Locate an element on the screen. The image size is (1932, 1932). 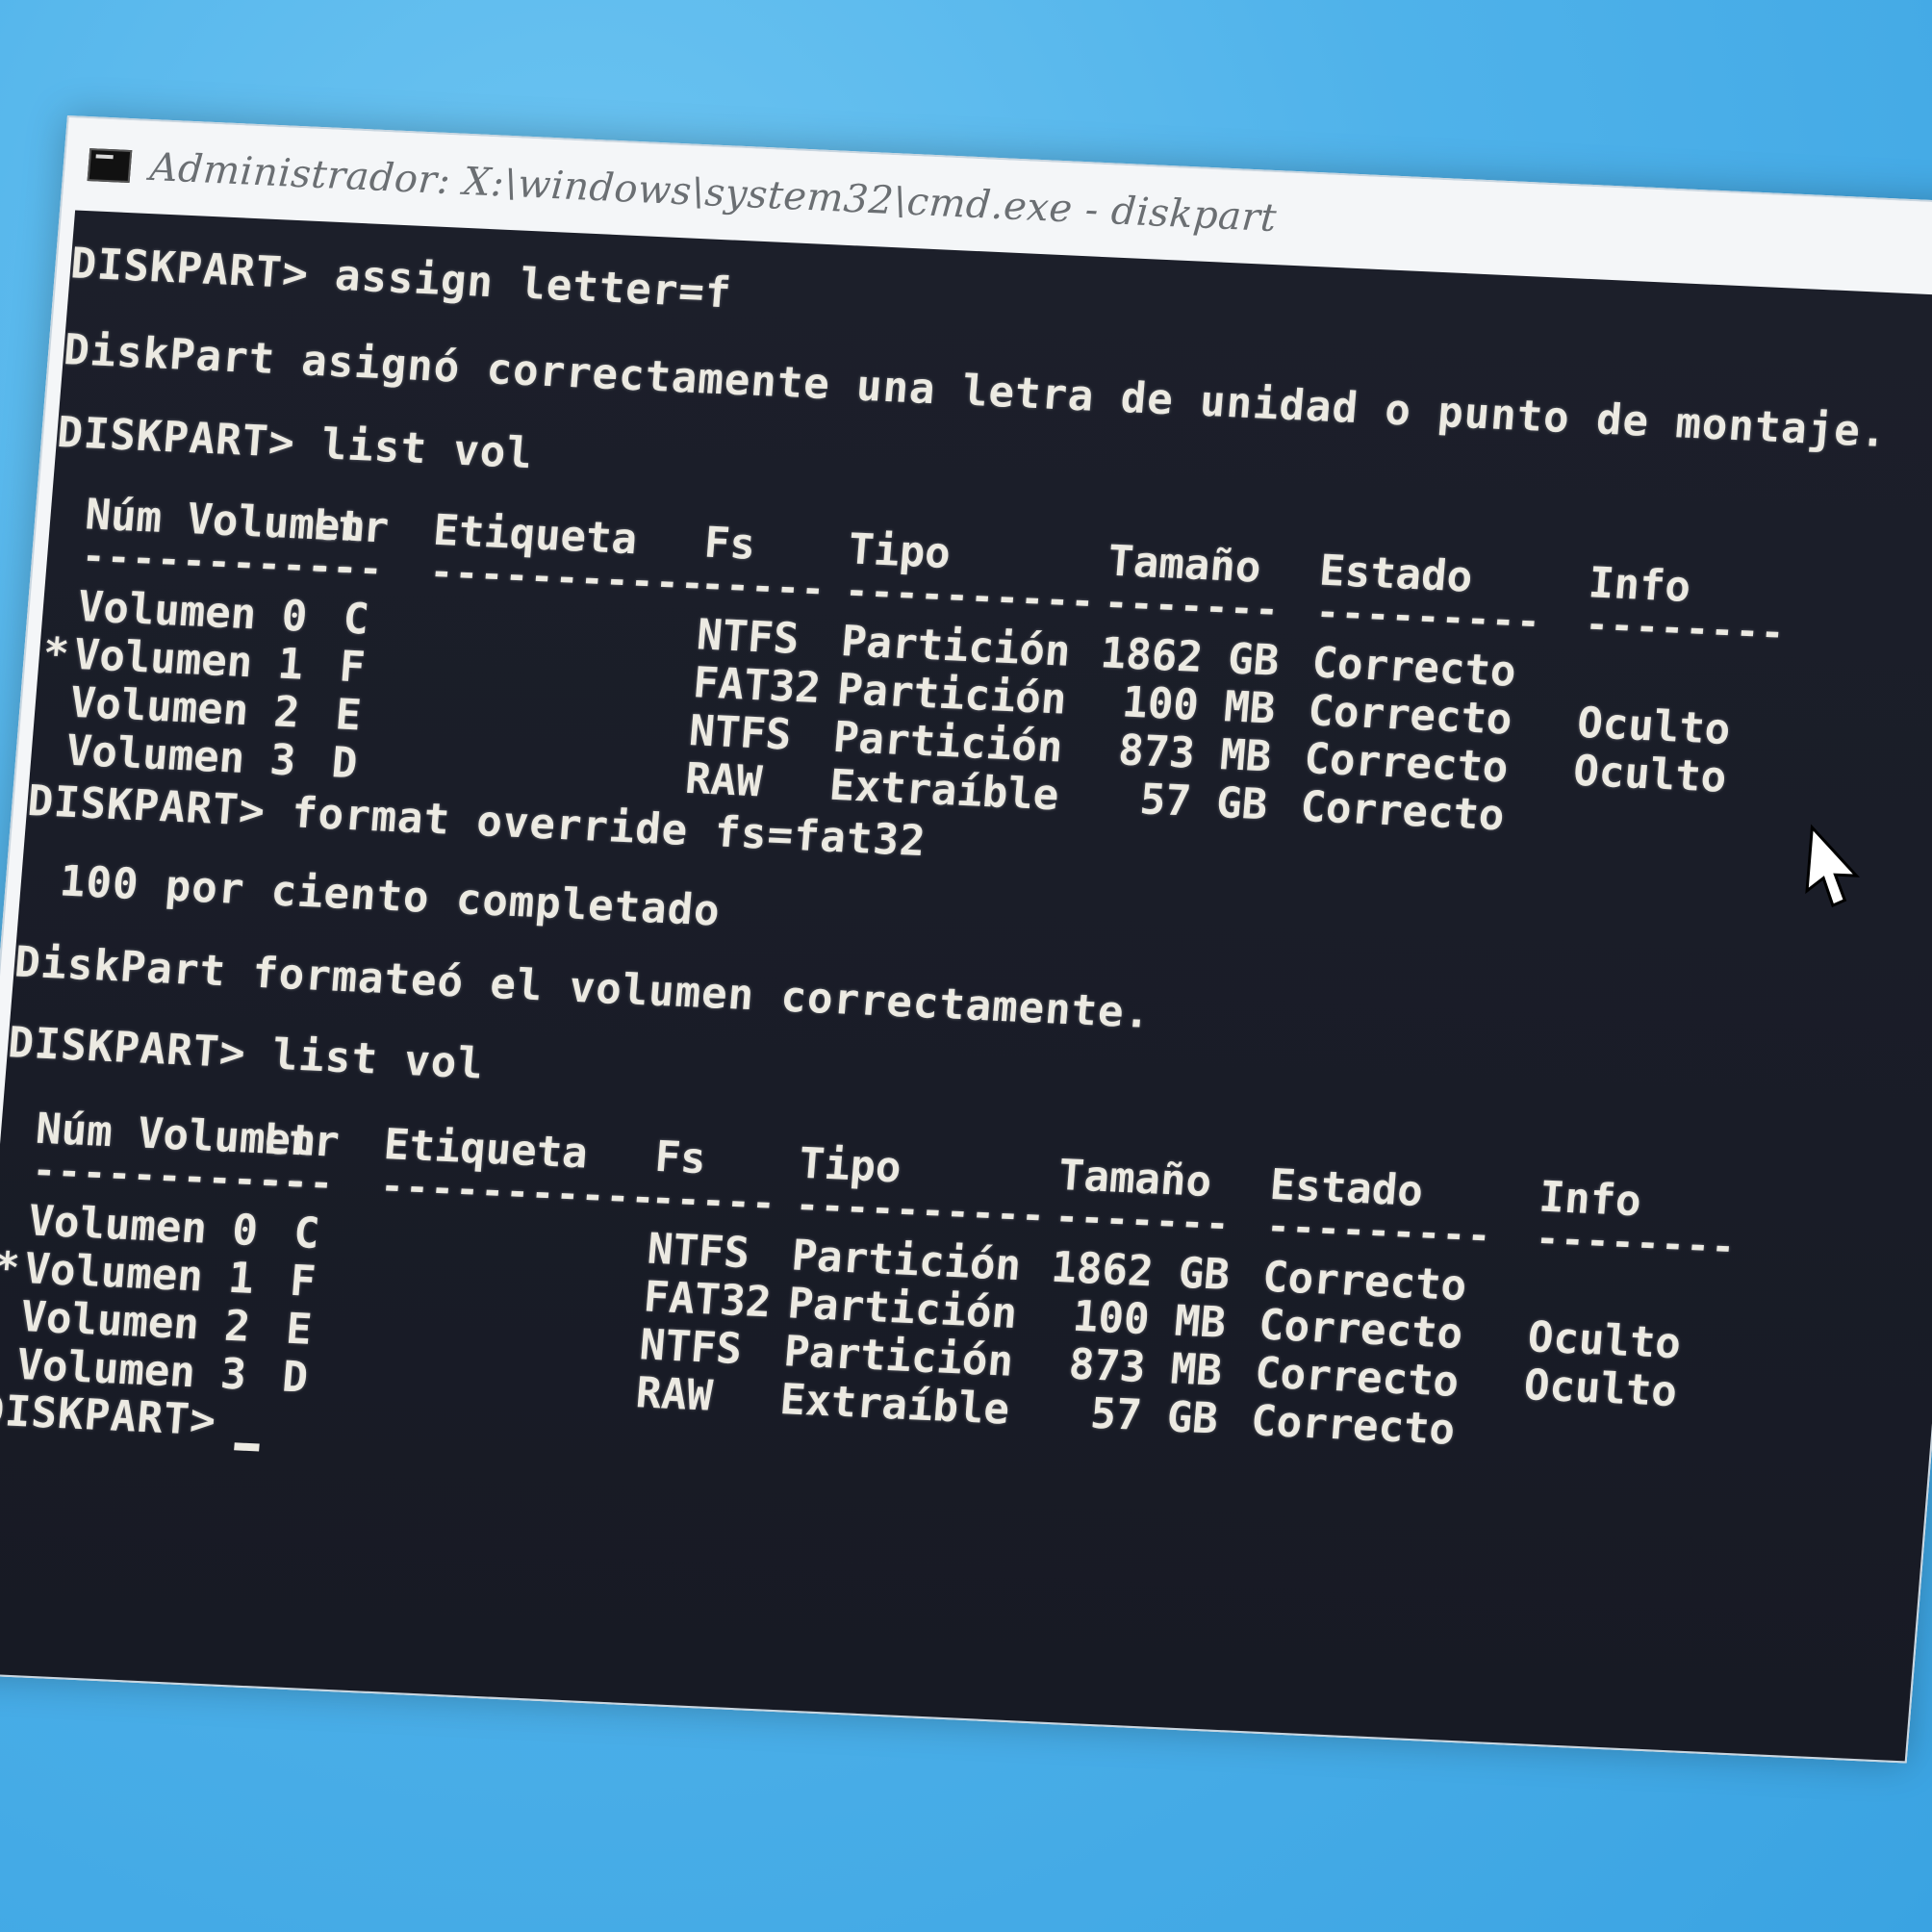
table1-row-2-fs: NTFS is located at coordinates (740, 733).